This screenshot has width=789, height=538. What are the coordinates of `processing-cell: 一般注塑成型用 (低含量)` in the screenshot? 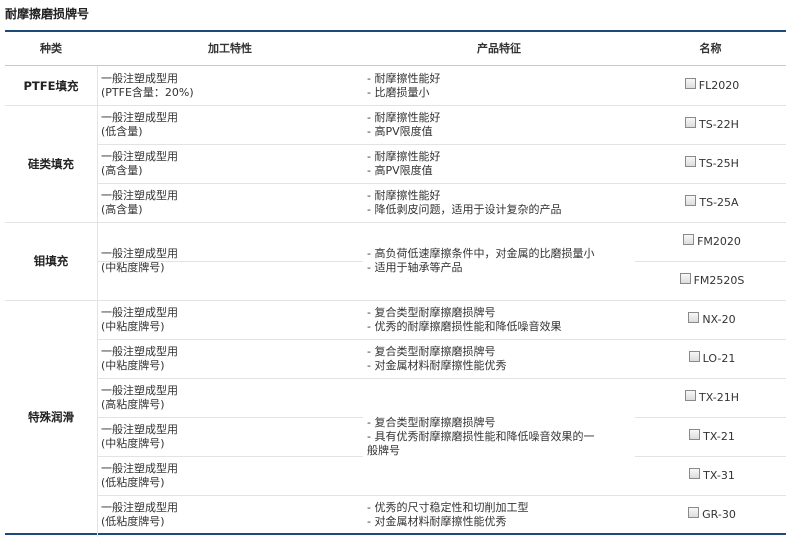 It's located at (184, 124).